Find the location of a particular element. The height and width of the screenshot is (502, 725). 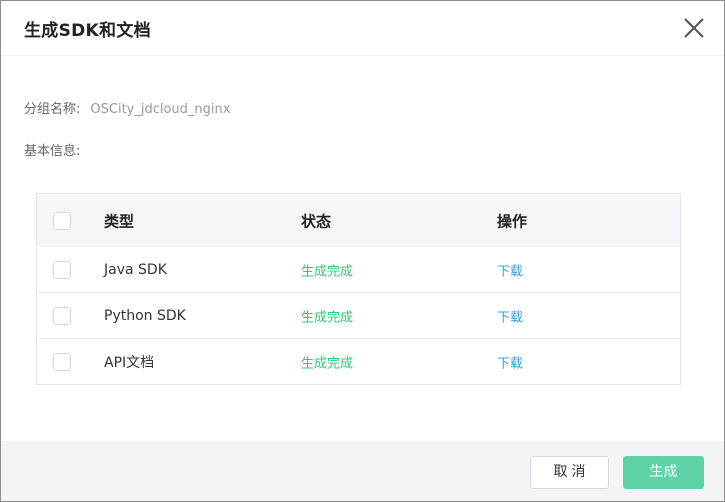

basic-info-row: 基本信息: is located at coordinates (52, 149).